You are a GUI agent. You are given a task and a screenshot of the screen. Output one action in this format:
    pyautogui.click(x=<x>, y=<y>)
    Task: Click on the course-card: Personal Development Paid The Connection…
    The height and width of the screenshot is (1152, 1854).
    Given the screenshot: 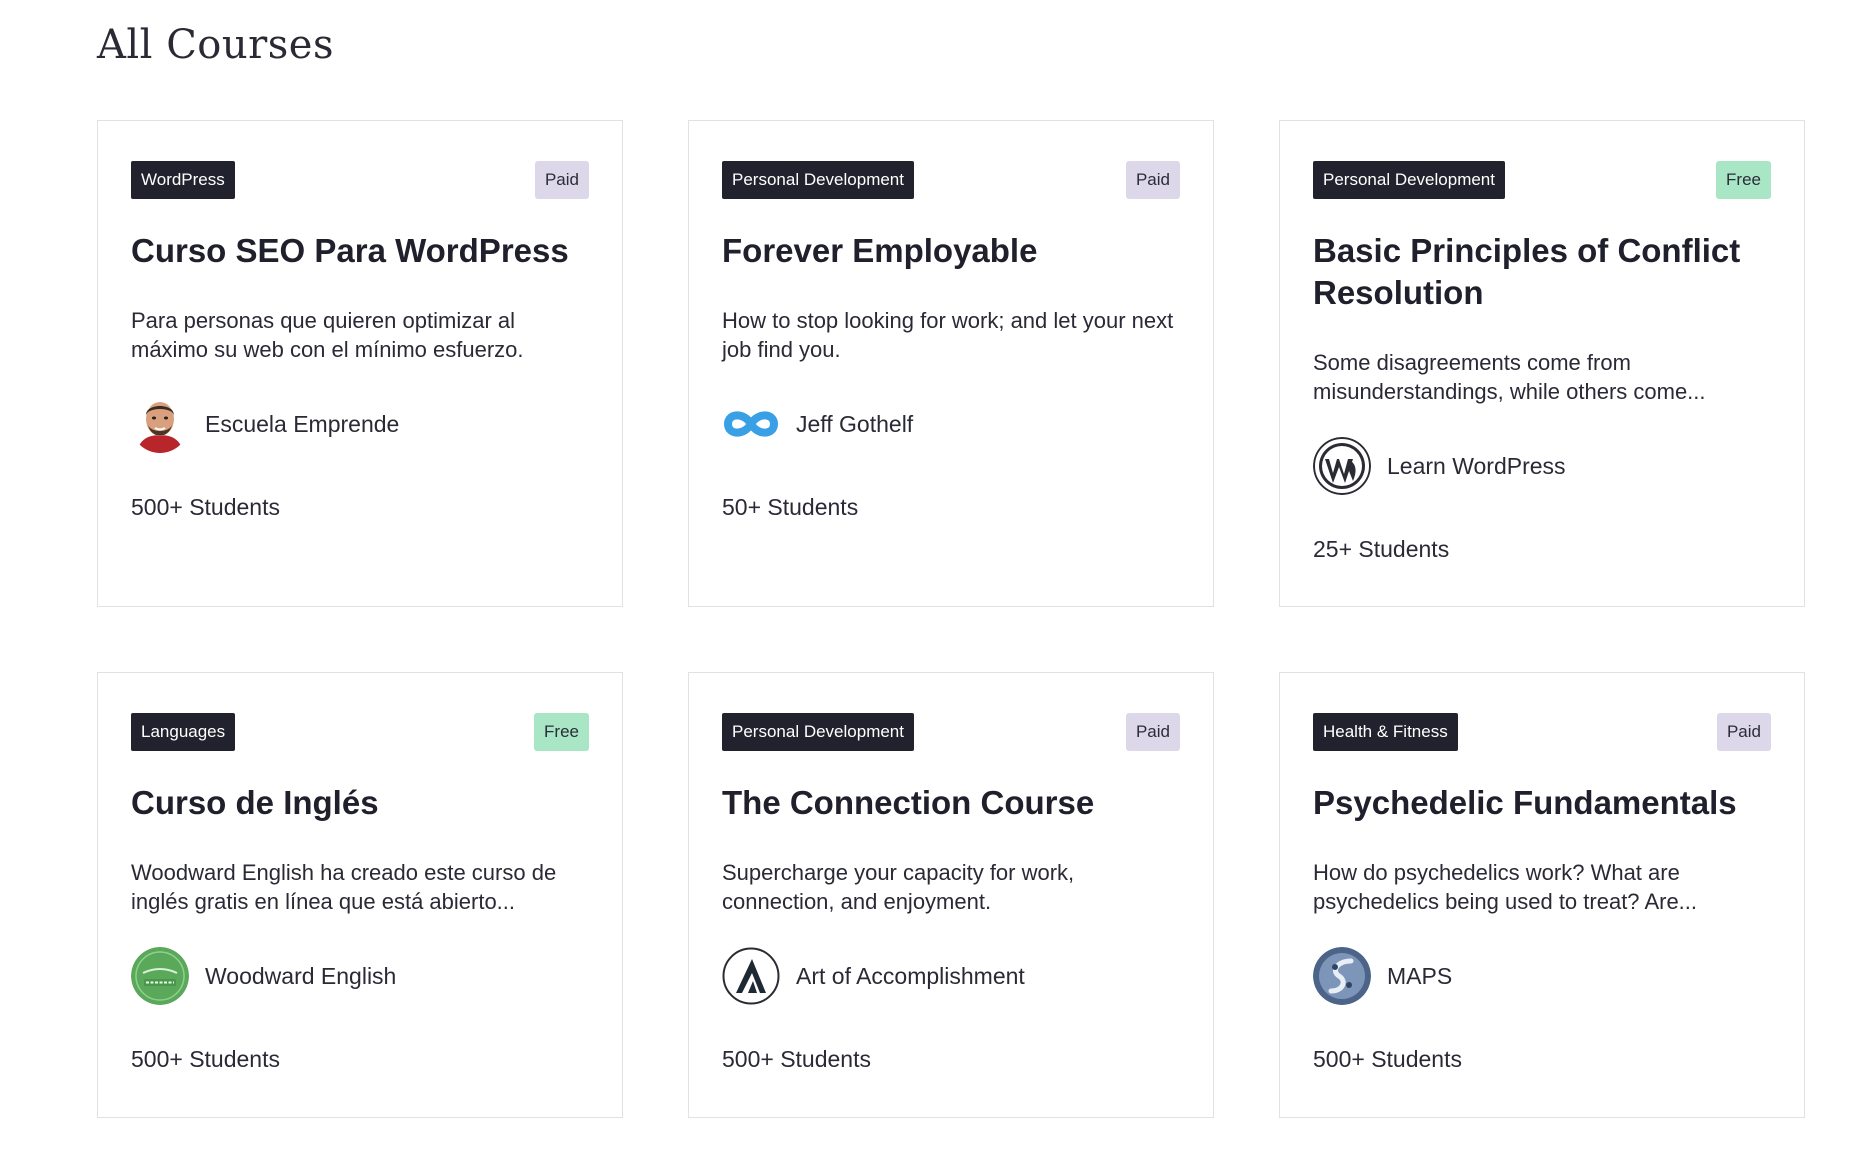 What is the action you would take?
    pyautogui.click(x=951, y=895)
    